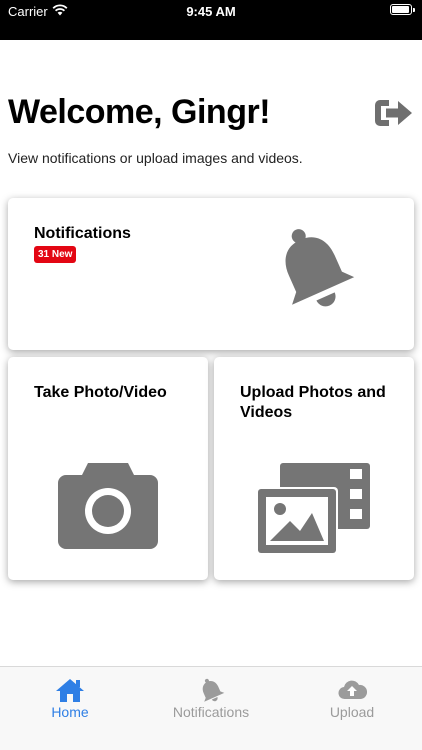 The image size is (422, 750). Describe the element at coordinates (211, 712) in the screenshot. I see `tab-notifications-label: Notifications` at that location.